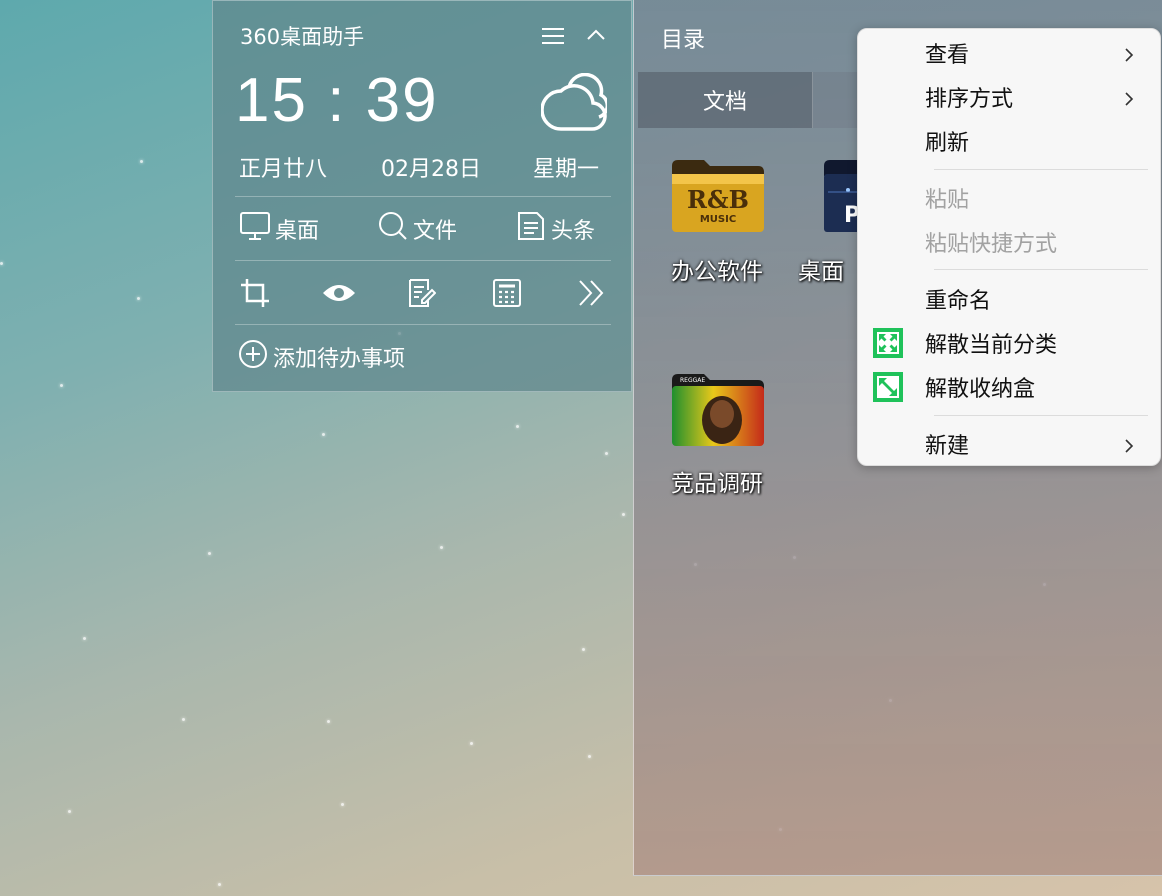 The width and height of the screenshot is (1162, 896). I want to click on desktop-link: 桌面, so click(279, 229).